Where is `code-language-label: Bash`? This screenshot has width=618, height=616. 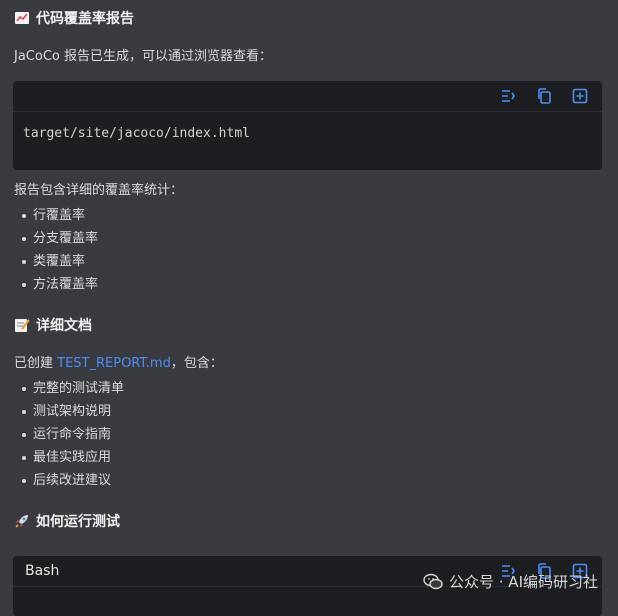
code-language-label: Bash is located at coordinates (42, 571).